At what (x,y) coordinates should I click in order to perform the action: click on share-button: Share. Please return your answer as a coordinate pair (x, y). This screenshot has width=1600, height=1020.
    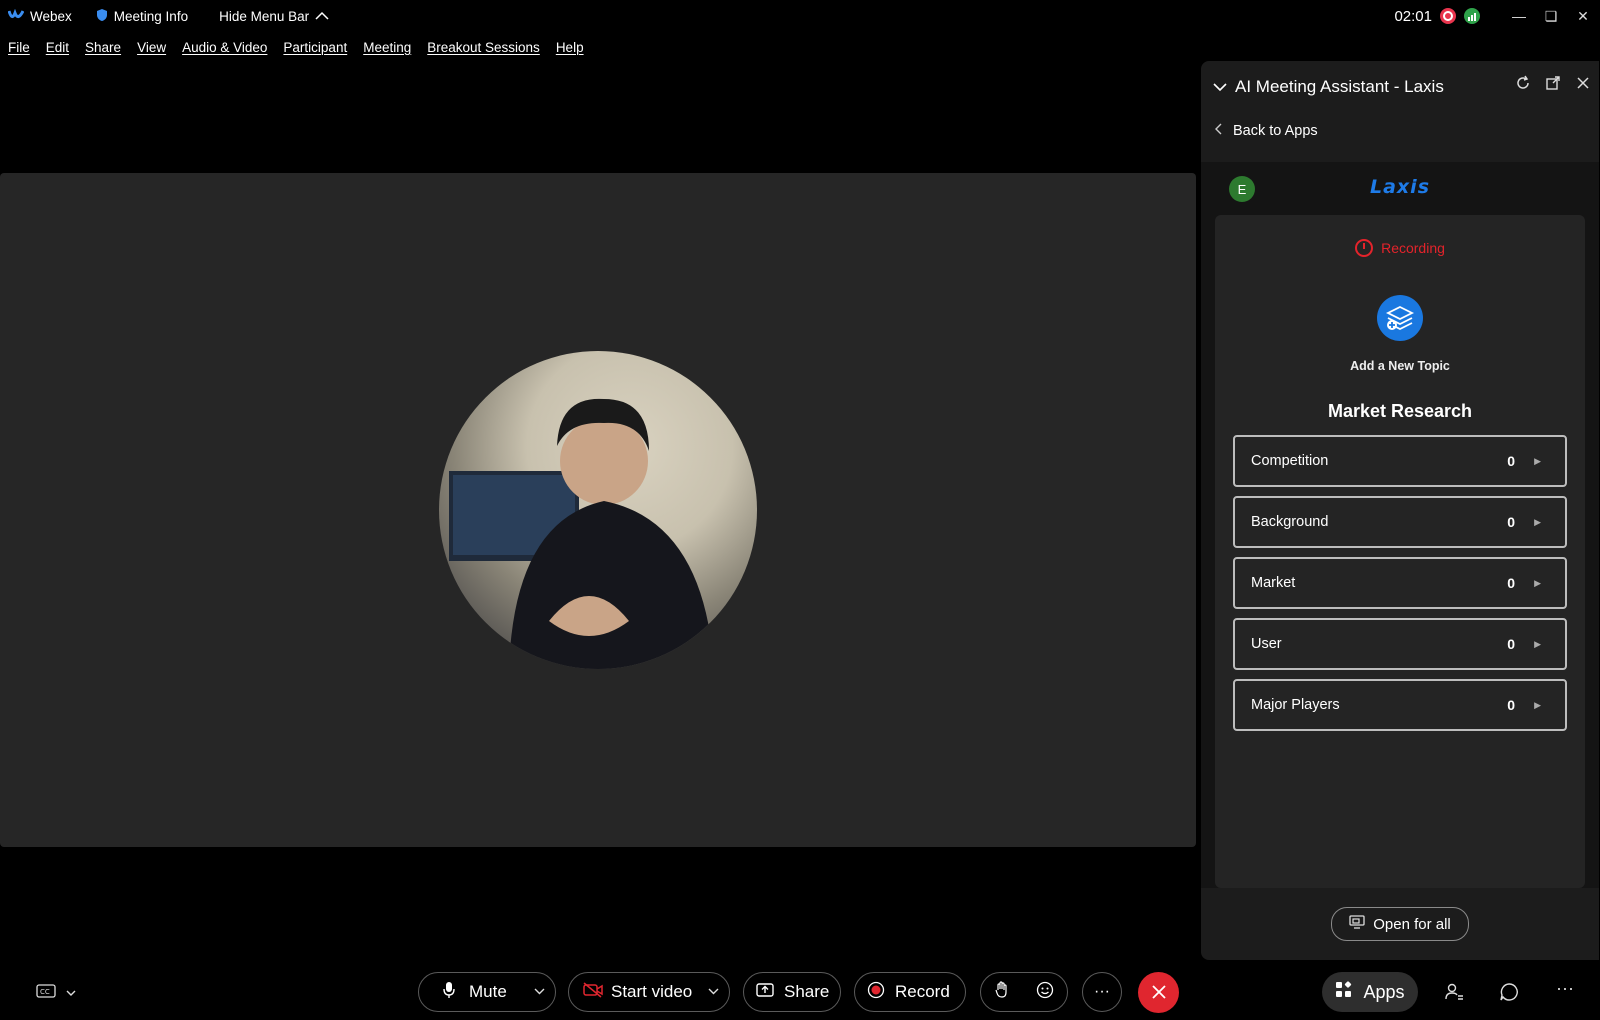
    Looking at the image, I should click on (792, 992).